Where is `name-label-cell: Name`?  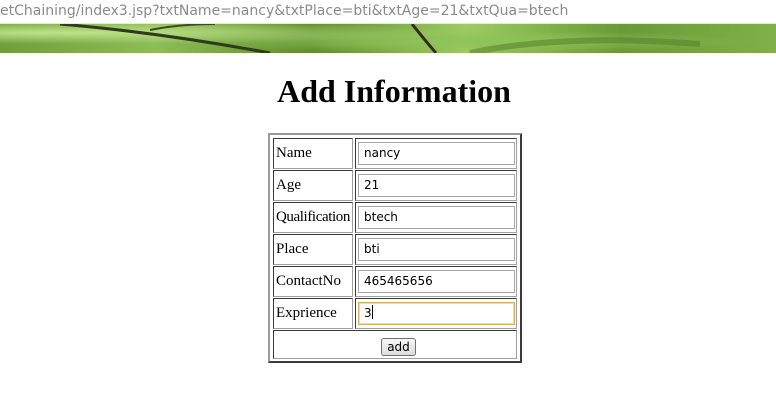 name-label-cell: Name is located at coordinates (313, 153).